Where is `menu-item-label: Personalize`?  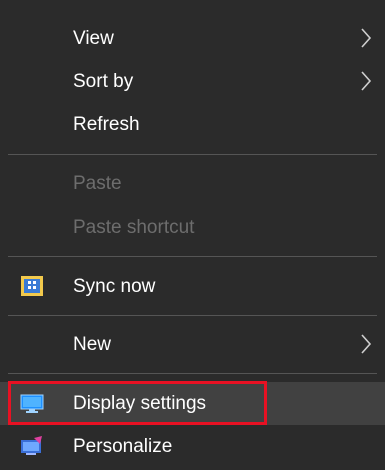 menu-item-label: Personalize is located at coordinates (123, 446).